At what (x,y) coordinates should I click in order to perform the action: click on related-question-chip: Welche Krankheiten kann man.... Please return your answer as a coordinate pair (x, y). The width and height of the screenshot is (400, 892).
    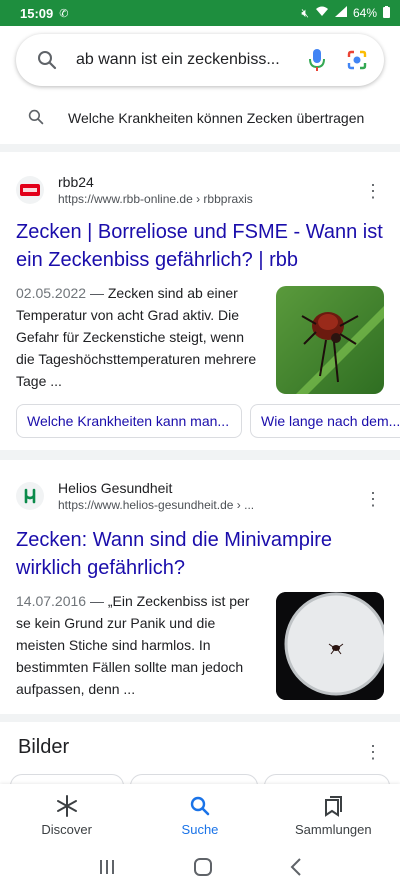
    Looking at the image, I should click on (129, 421).